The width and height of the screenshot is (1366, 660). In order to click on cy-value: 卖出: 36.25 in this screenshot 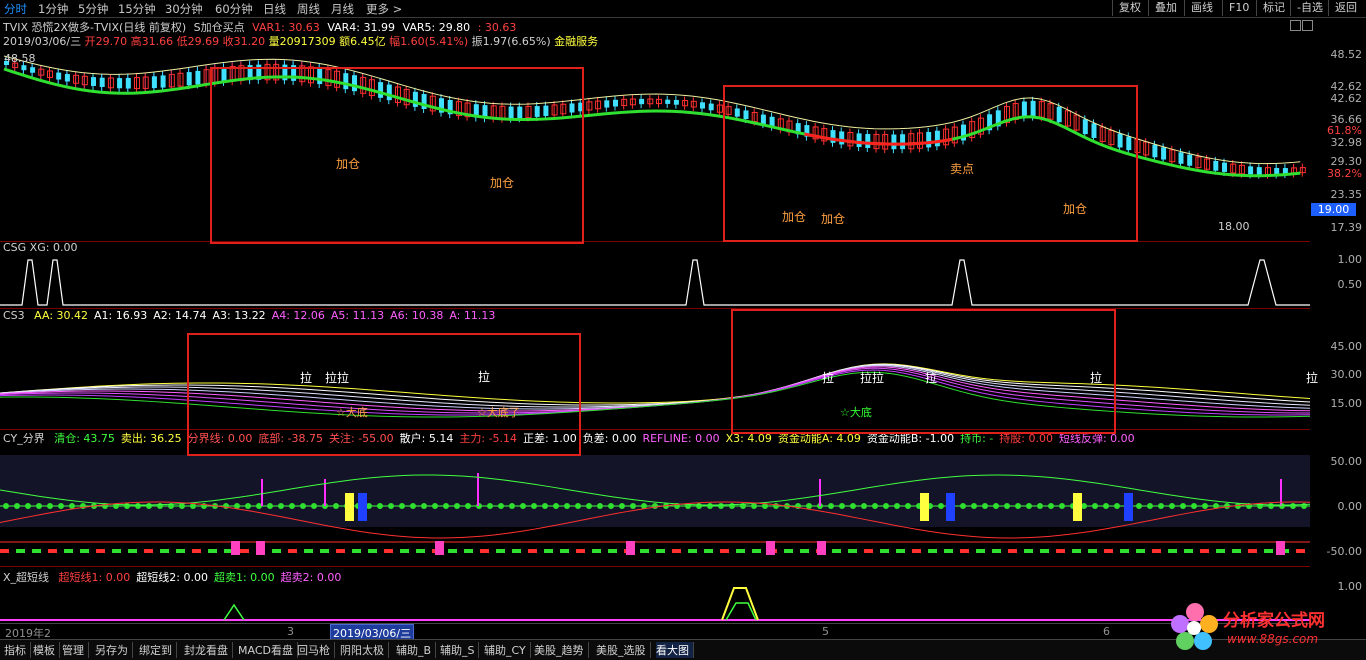, I will do `click(151, 438)`.